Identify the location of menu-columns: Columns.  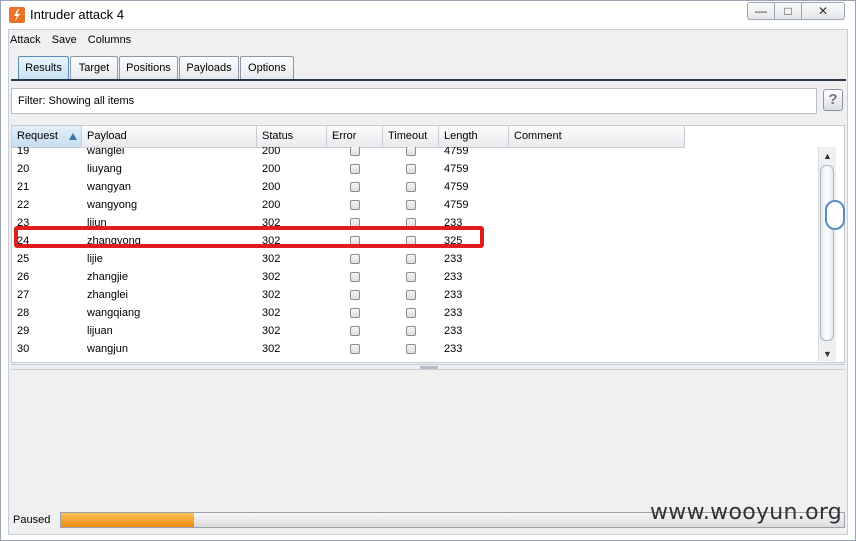
(109, 40).